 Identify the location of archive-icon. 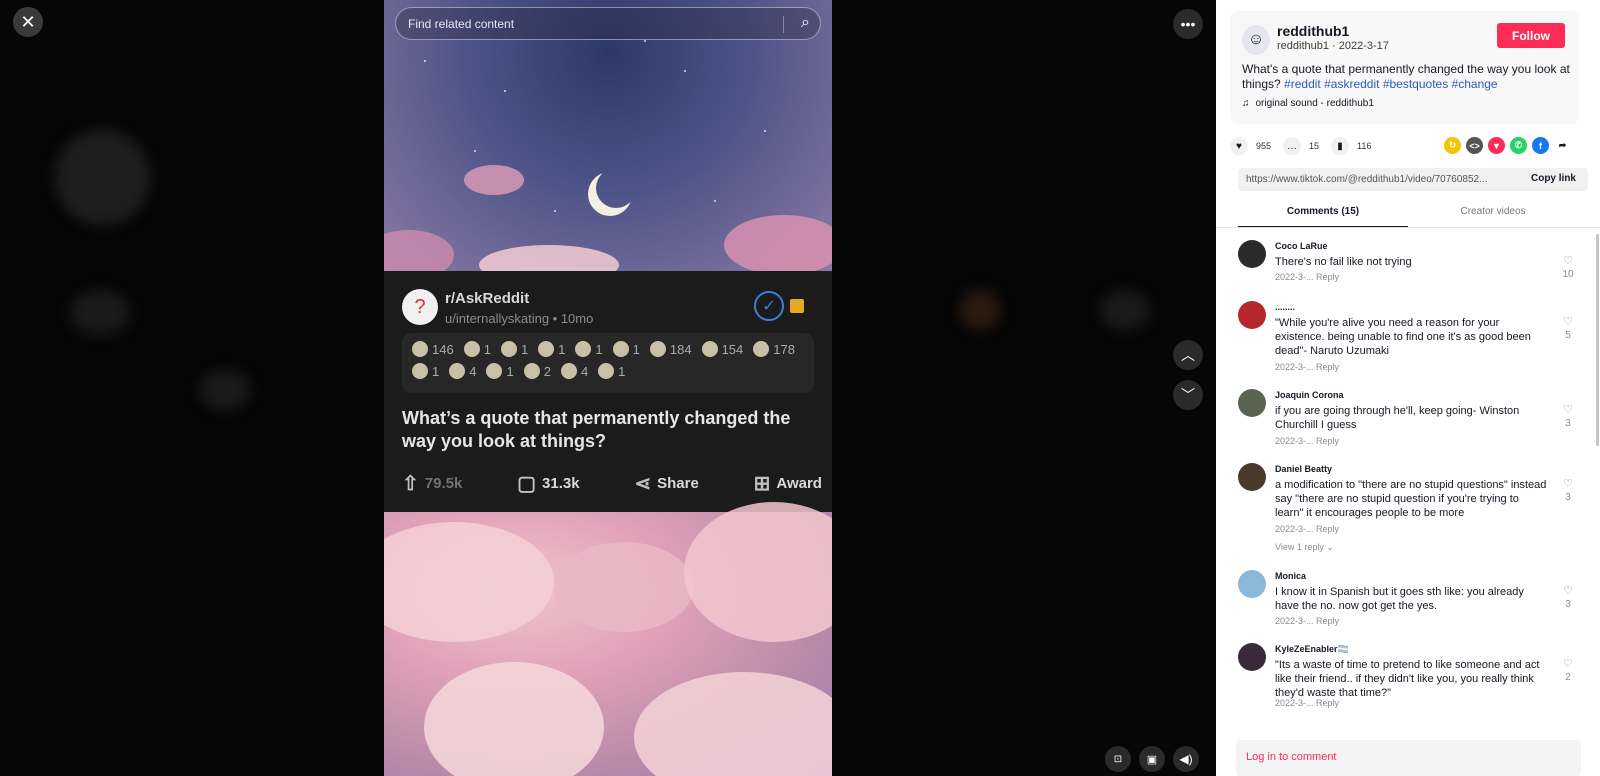
(797, 306).